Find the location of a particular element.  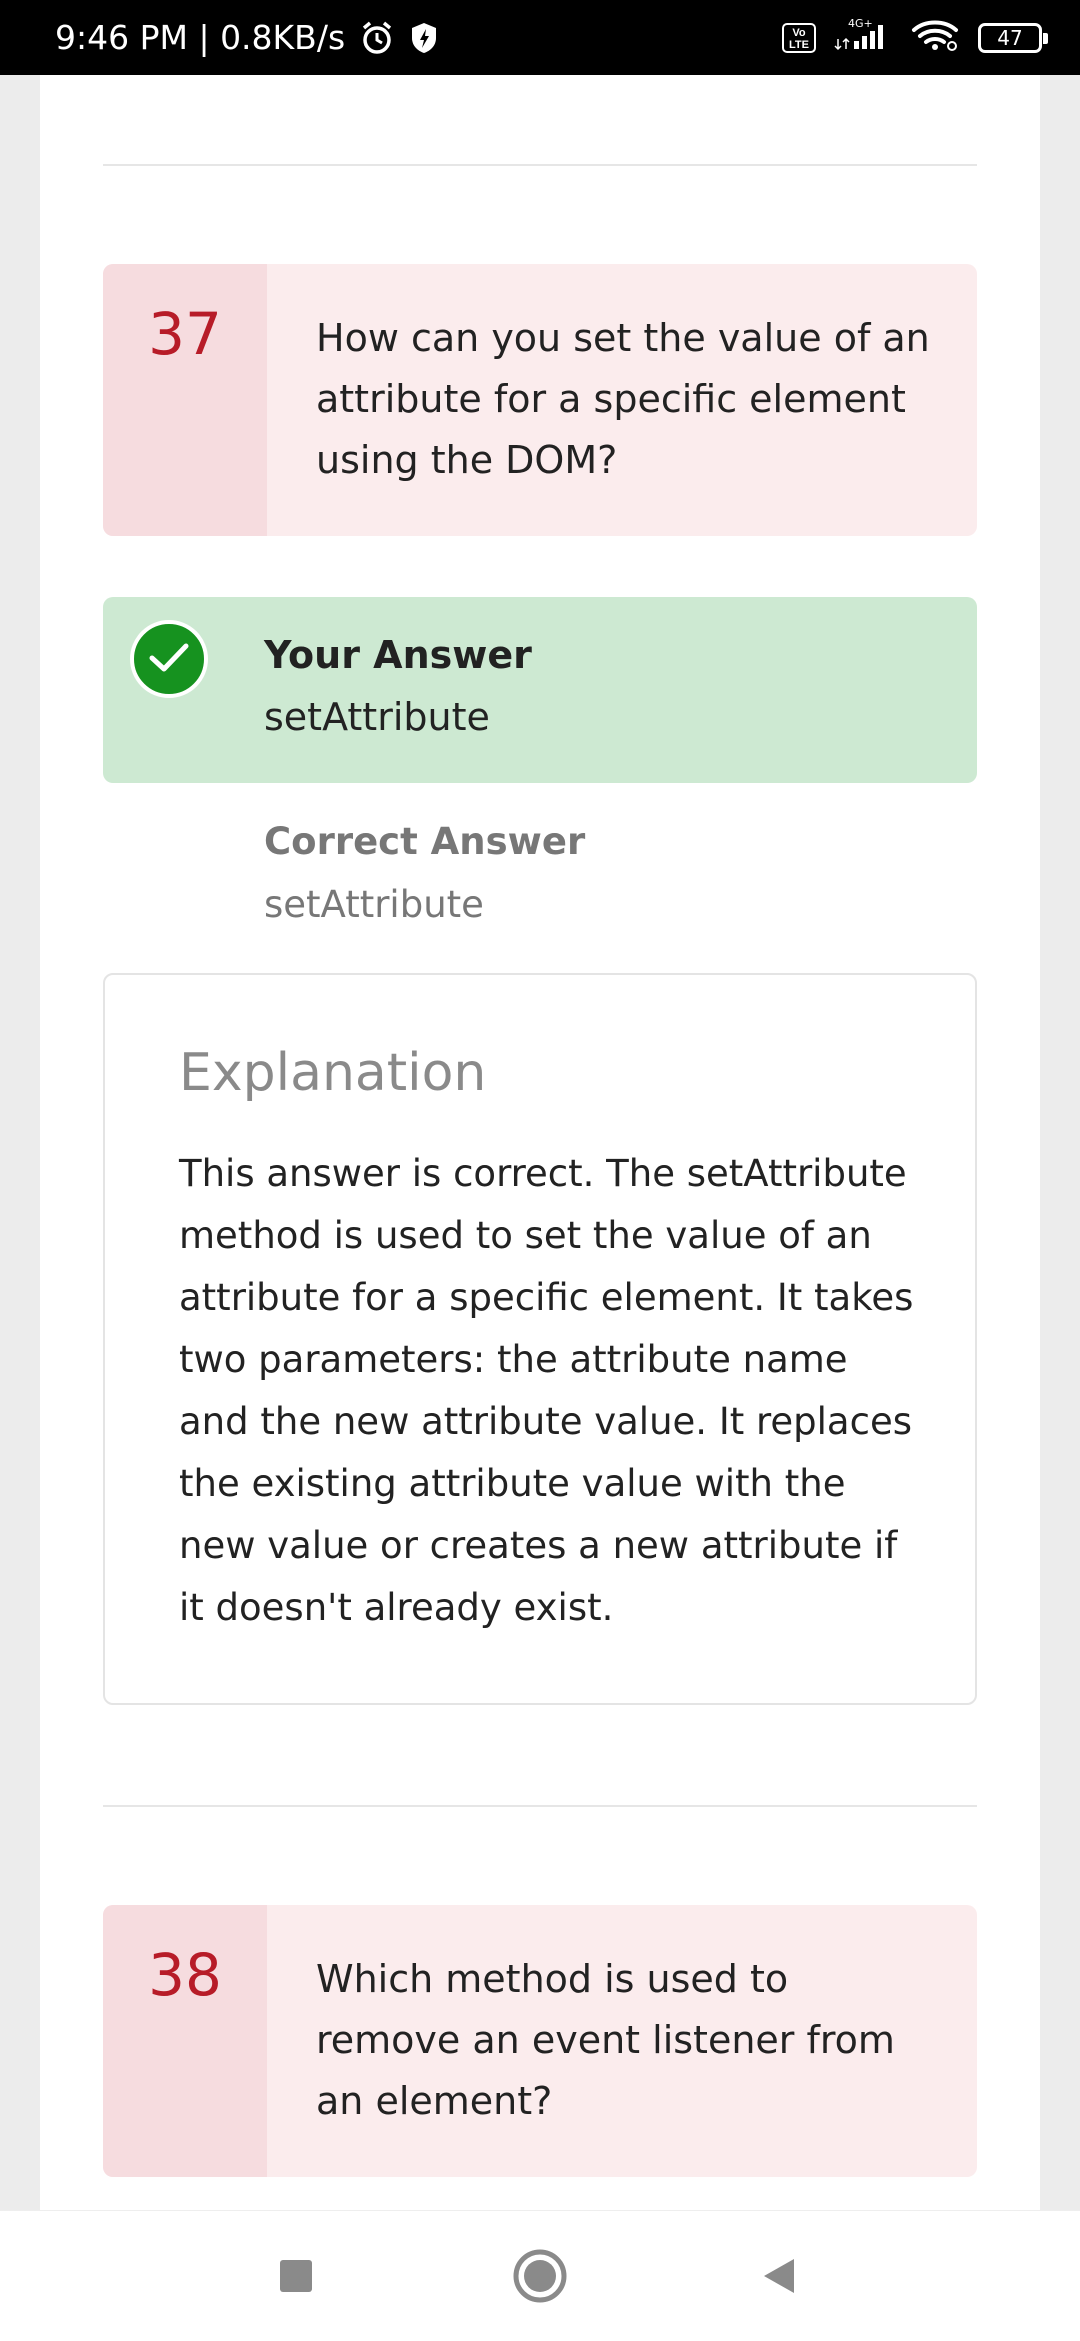

battery-level: 47 is located at coordinates (1010, 37).